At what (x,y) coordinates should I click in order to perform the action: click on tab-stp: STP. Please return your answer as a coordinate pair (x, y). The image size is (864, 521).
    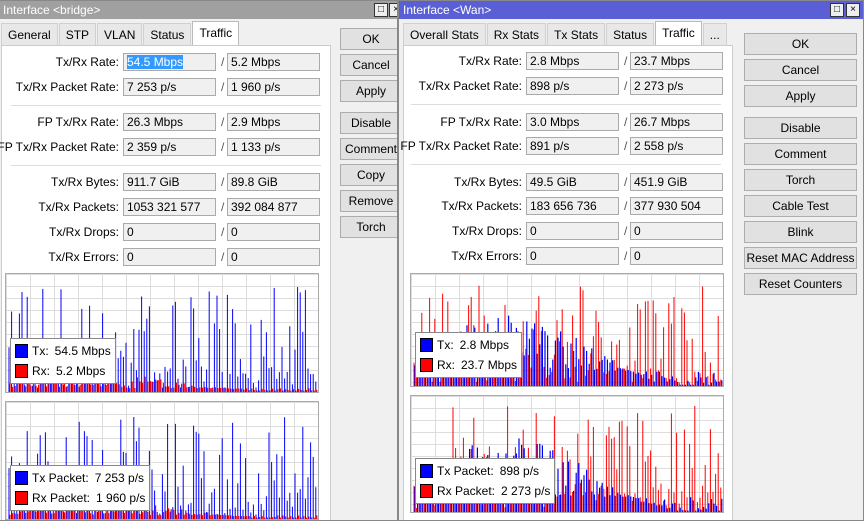
    Looking at the image, I should click on (77, 34).